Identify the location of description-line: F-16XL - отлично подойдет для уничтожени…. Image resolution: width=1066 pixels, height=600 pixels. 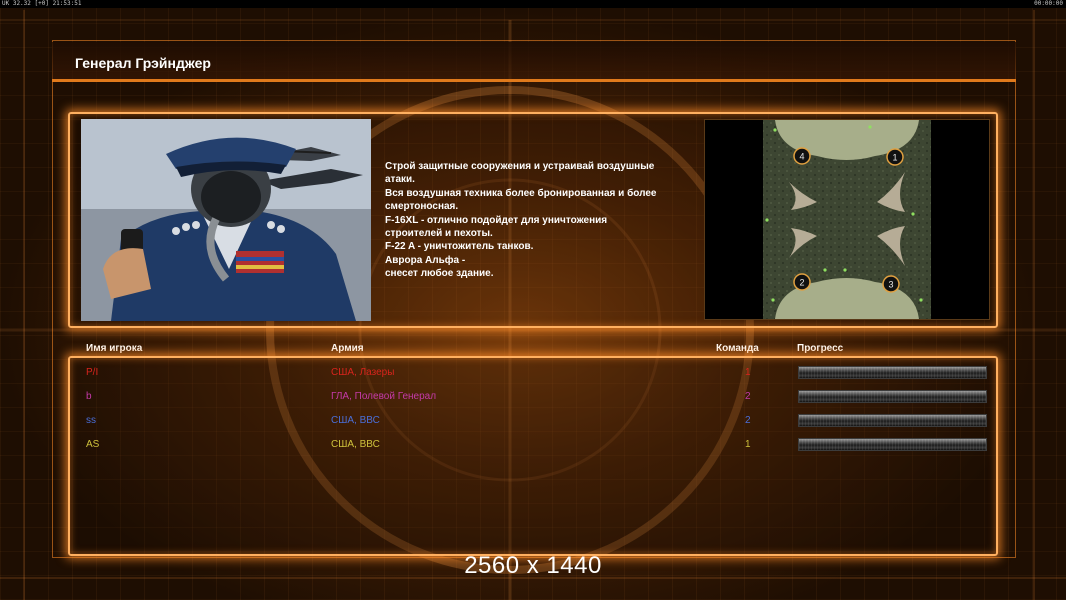
(496, 220).